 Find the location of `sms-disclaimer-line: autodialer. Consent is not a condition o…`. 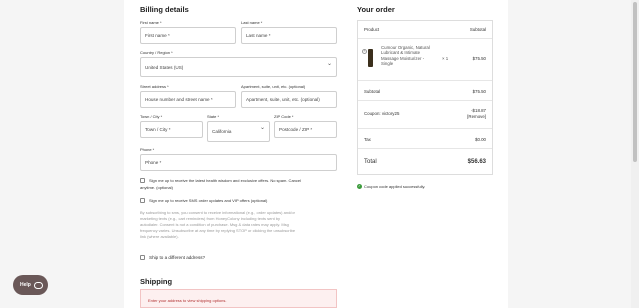

sms-disclaimer-line: autodialer. Consent is not a condition o… is located at coordinates (214, 224).